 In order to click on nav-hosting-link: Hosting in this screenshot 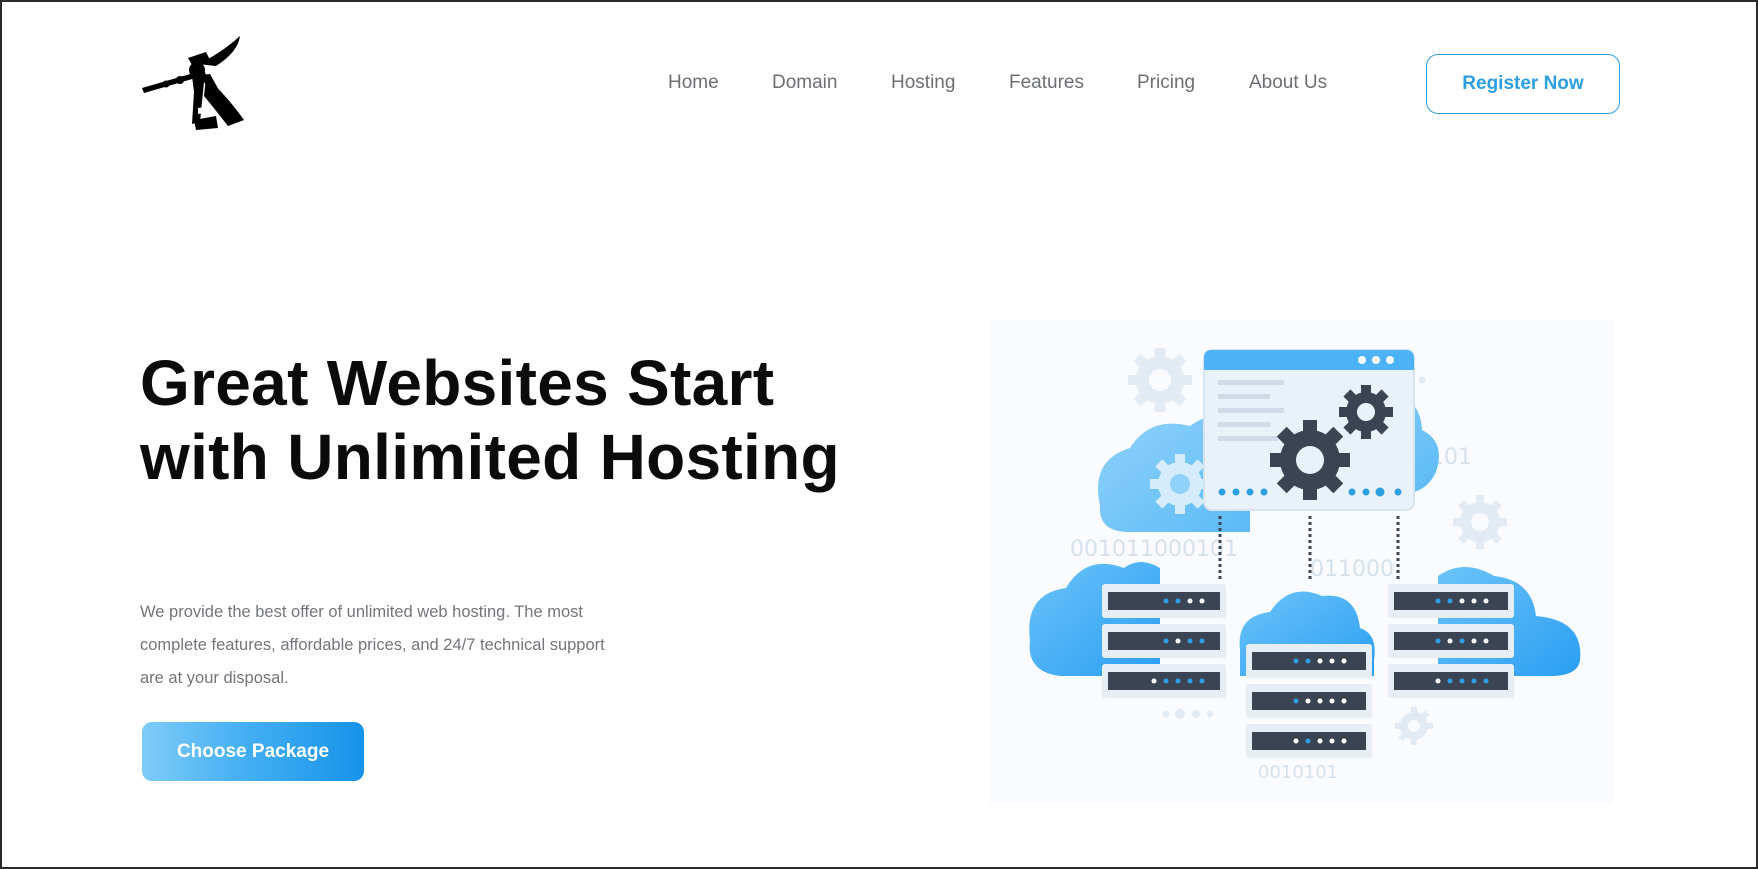, I will do `click(923, 83)`.